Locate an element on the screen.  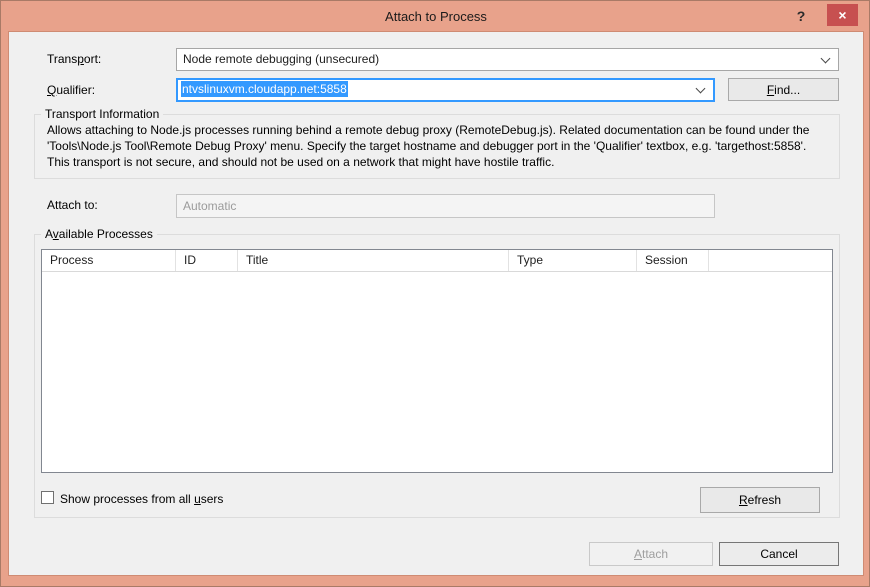
column-header-id: ID is located at coordinates (207, 260).